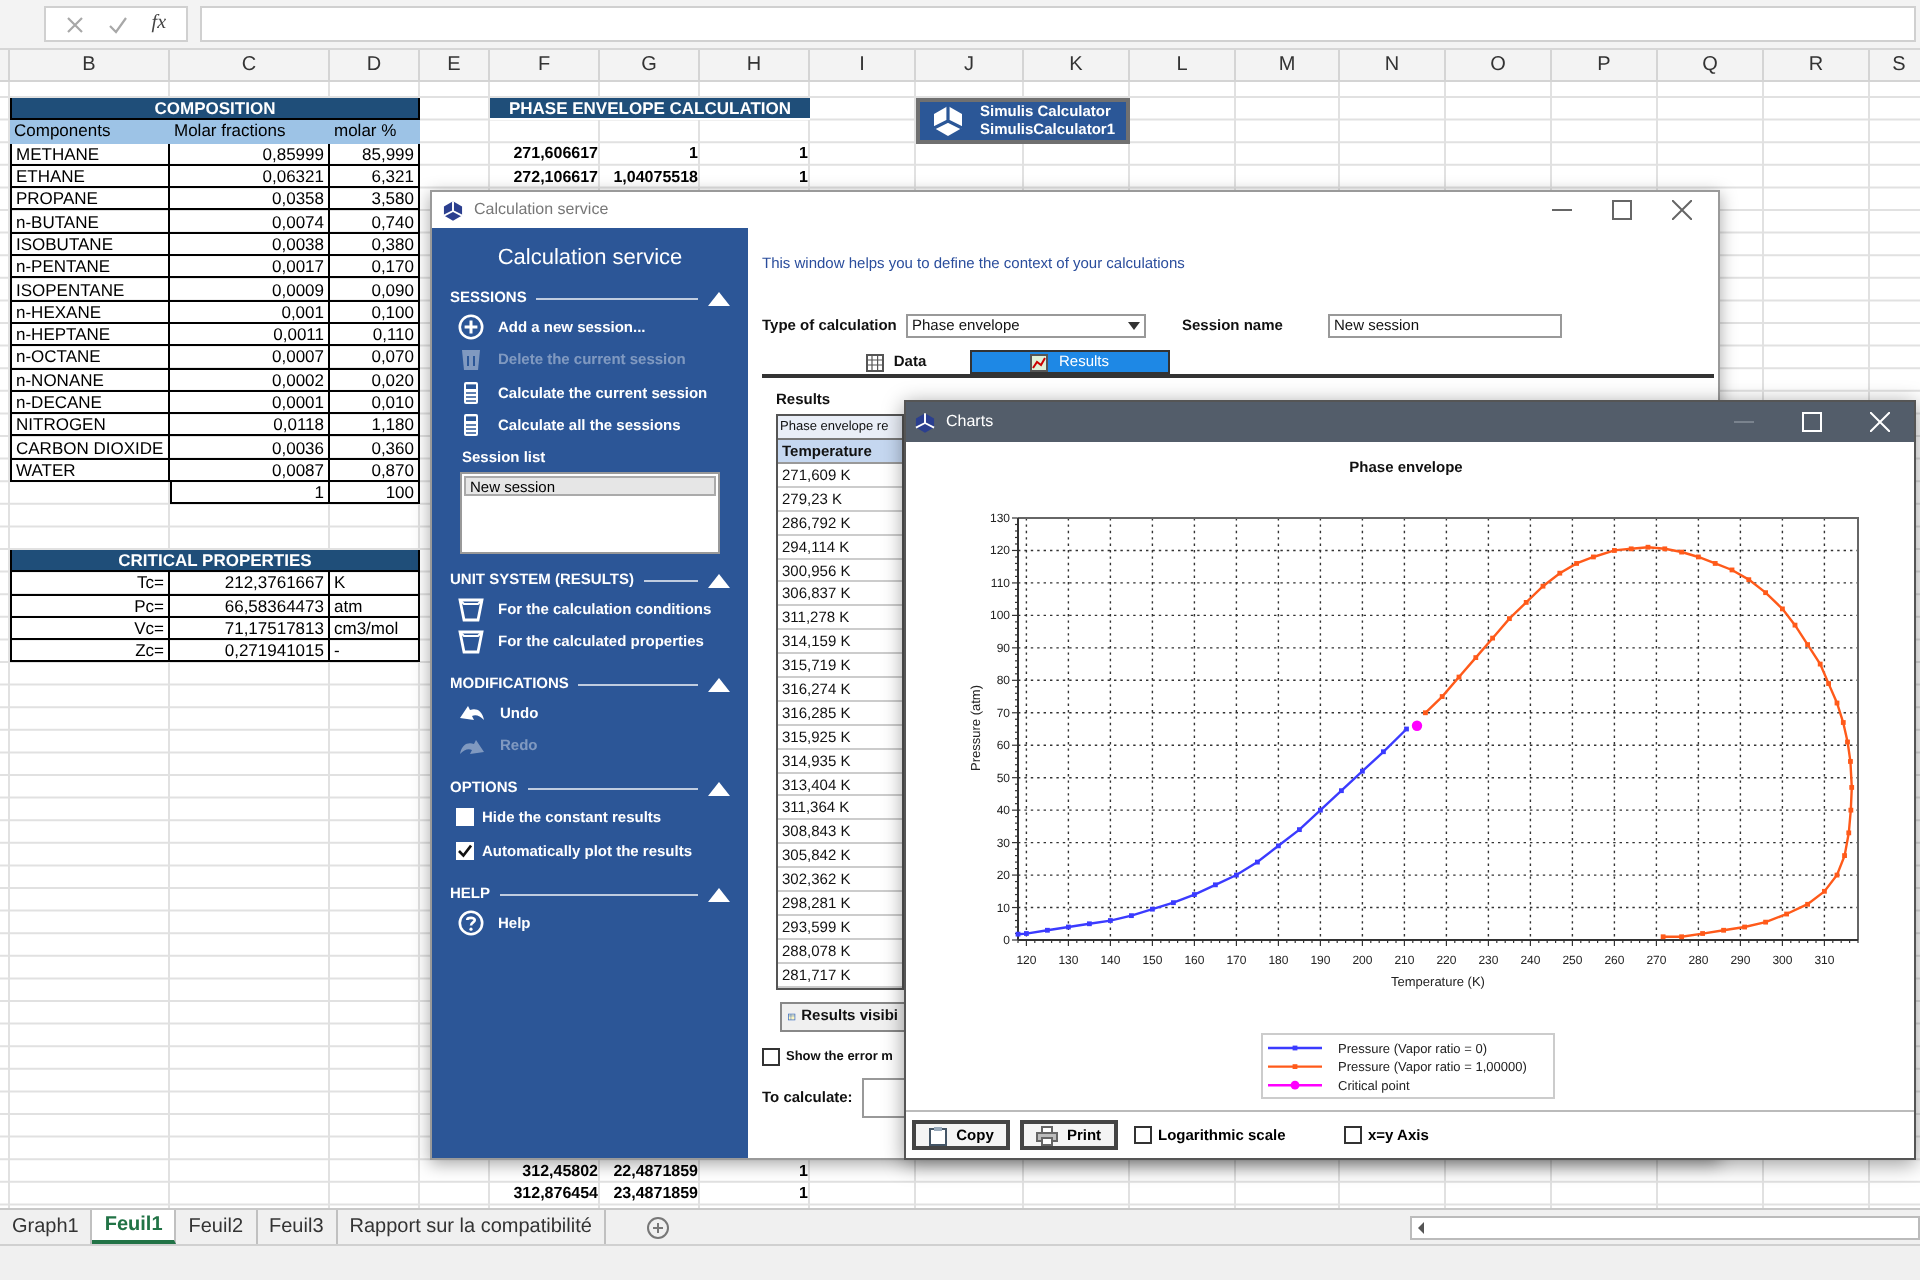  What do you see at coordinates (134, 1227) in the screenshot?
I see `sheet-tab: Feuil1` at bounding box center [134, 1227].